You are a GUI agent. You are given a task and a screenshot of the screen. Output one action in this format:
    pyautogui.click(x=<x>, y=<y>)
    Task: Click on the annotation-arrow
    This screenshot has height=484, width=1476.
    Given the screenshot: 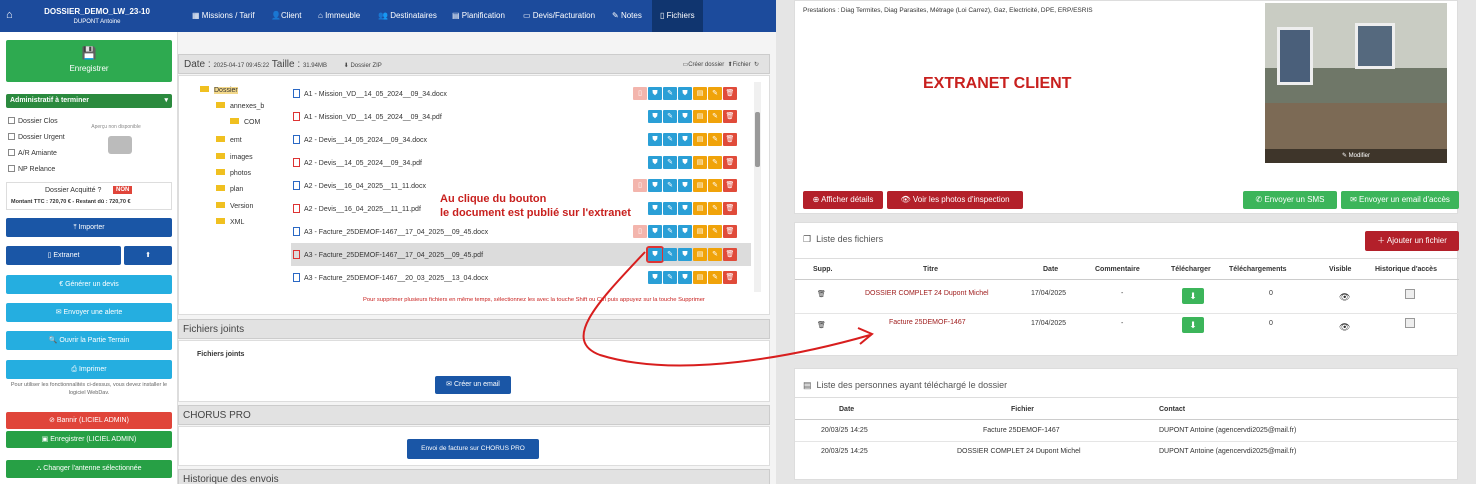 What is the action you would take?
    pyautogui.click(x=728, y=309)
    